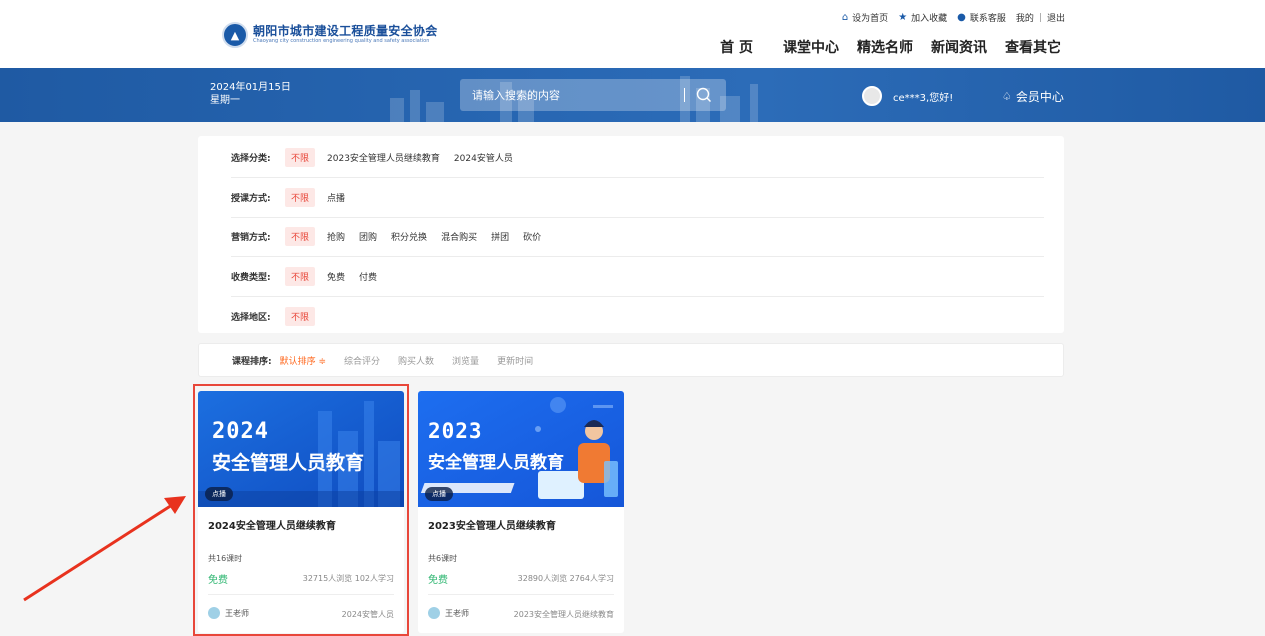 This screenshot has width=1265, height=636. I want to click on filter-row-marketing: 营销方式: 不限 抢购 团购 积分兑换 混合购买 拼团 砍价, so click(637, 237).